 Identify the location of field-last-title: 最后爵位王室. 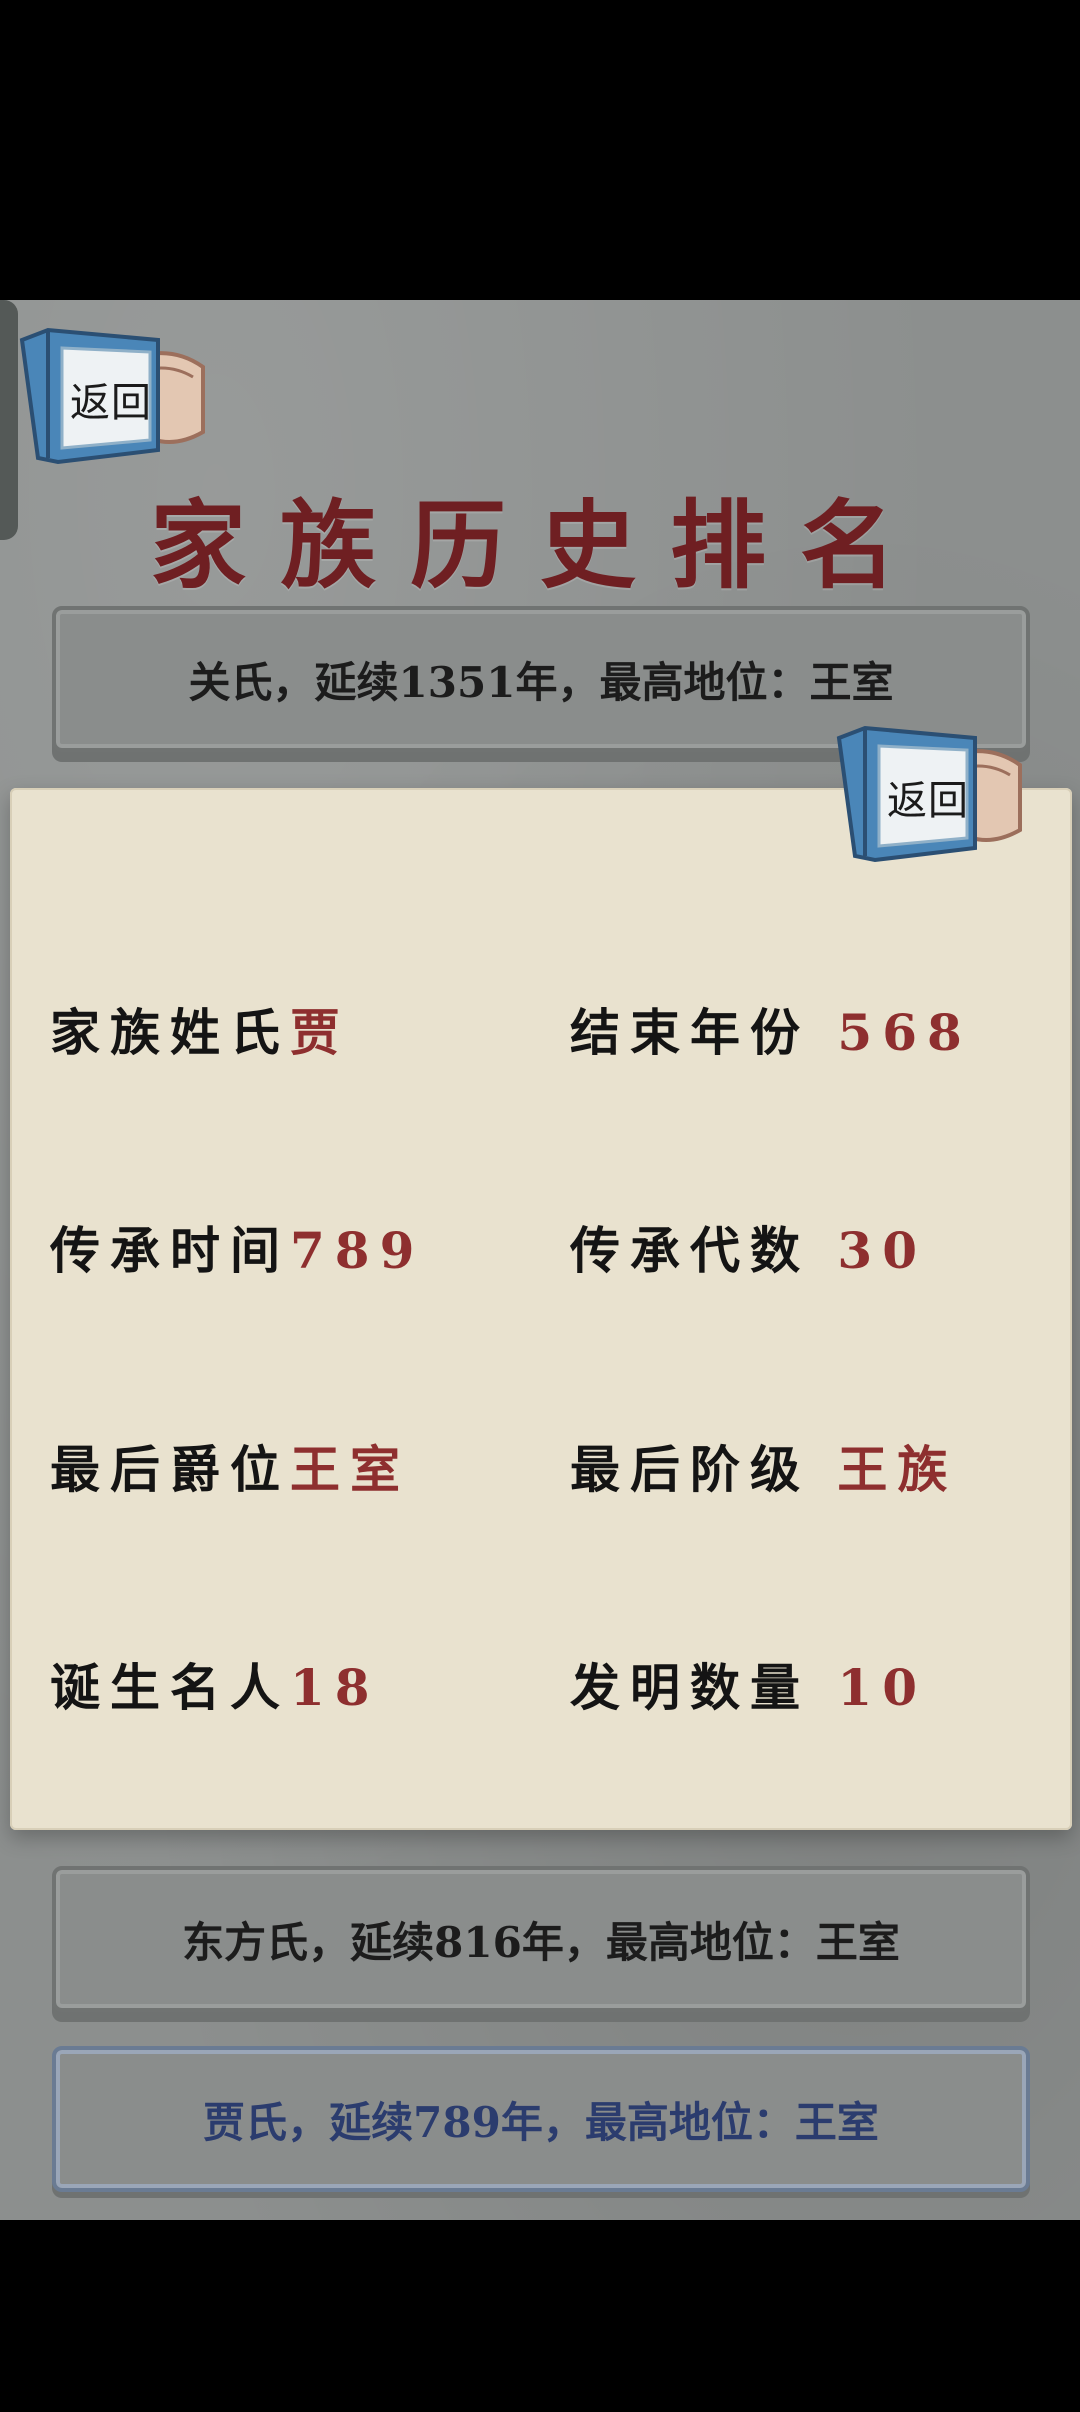
(230, 1466).